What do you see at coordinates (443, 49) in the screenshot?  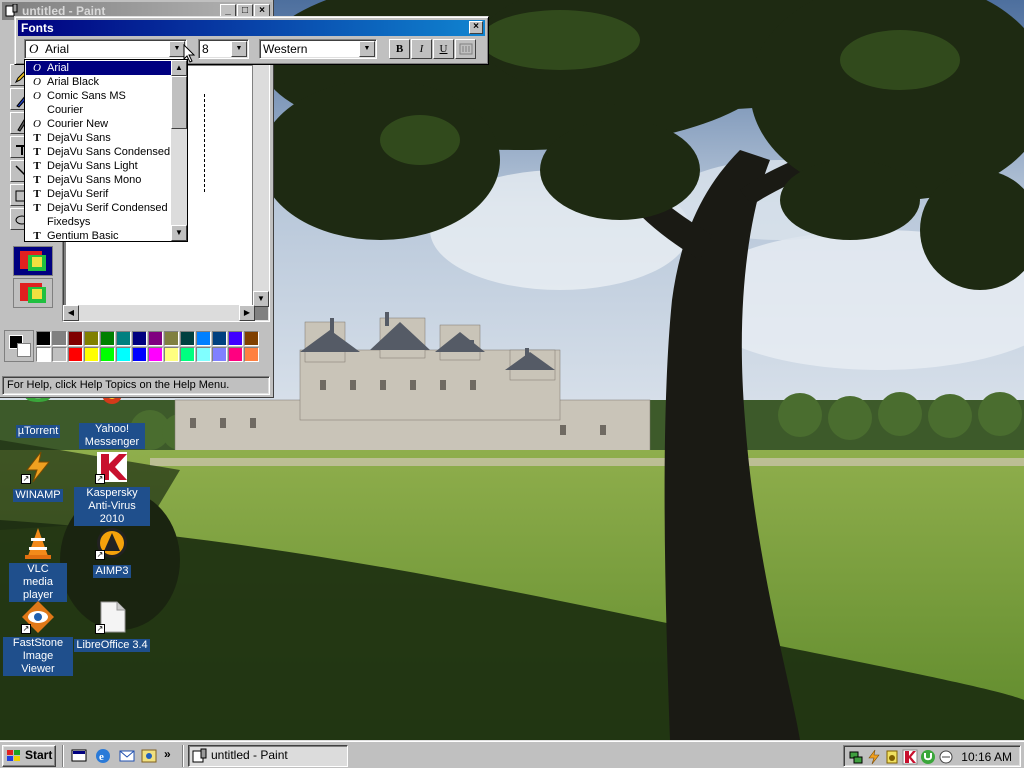 I see `underline-button: U` at bounding box center [443, 49].